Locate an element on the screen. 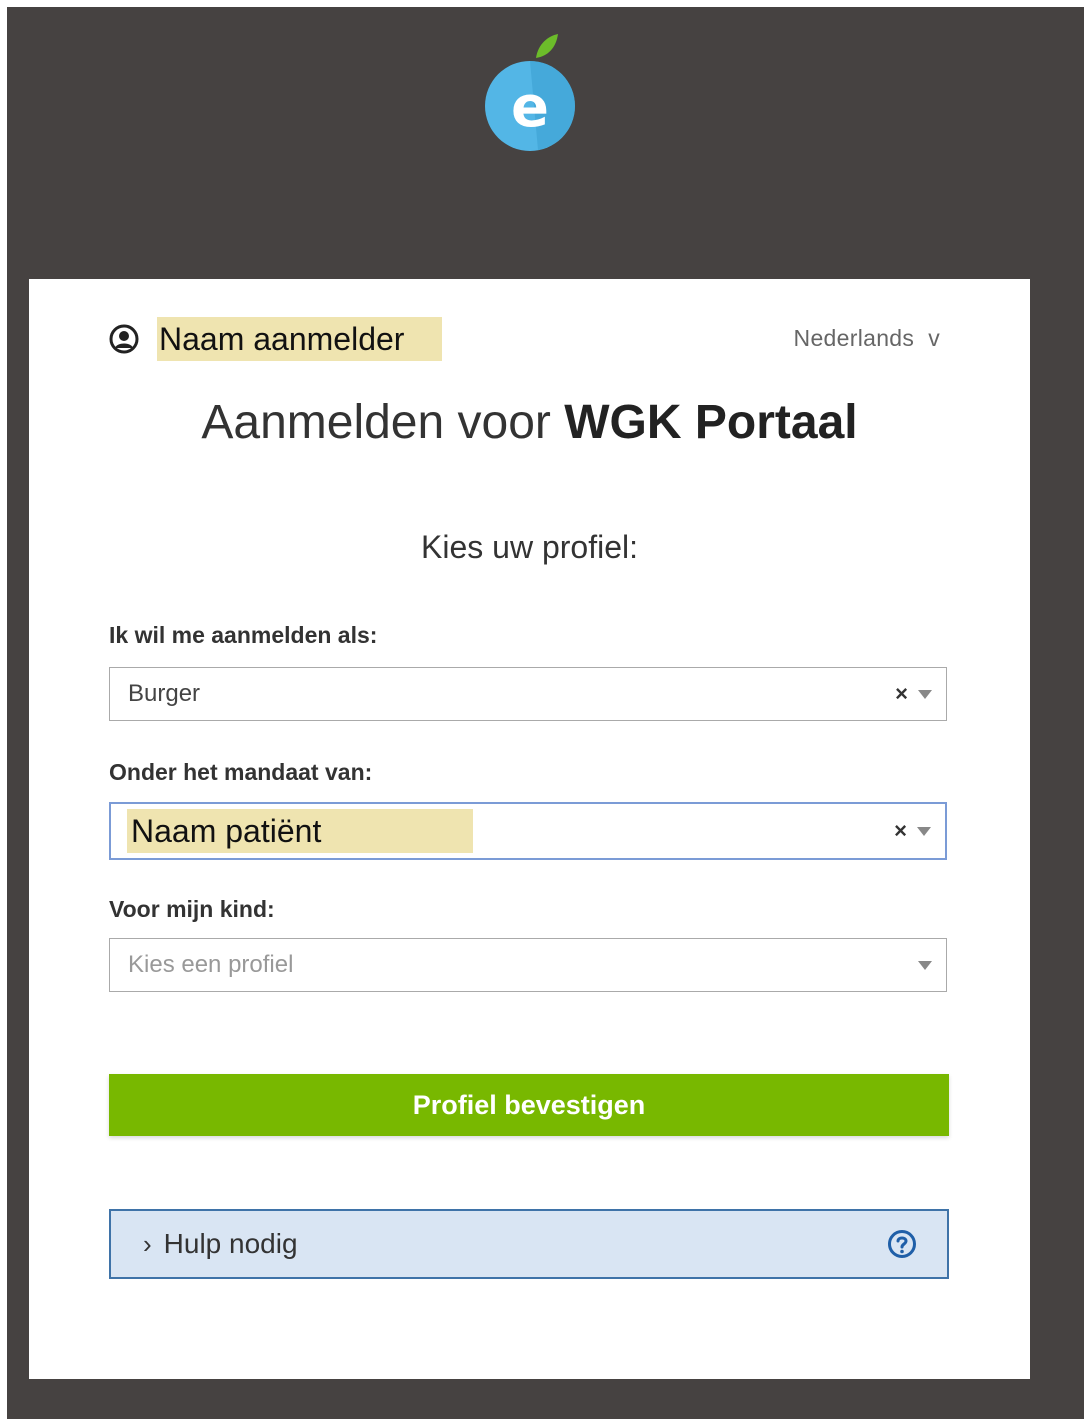  user-name: Naam aanmelder is located at coordinates (300, 339).